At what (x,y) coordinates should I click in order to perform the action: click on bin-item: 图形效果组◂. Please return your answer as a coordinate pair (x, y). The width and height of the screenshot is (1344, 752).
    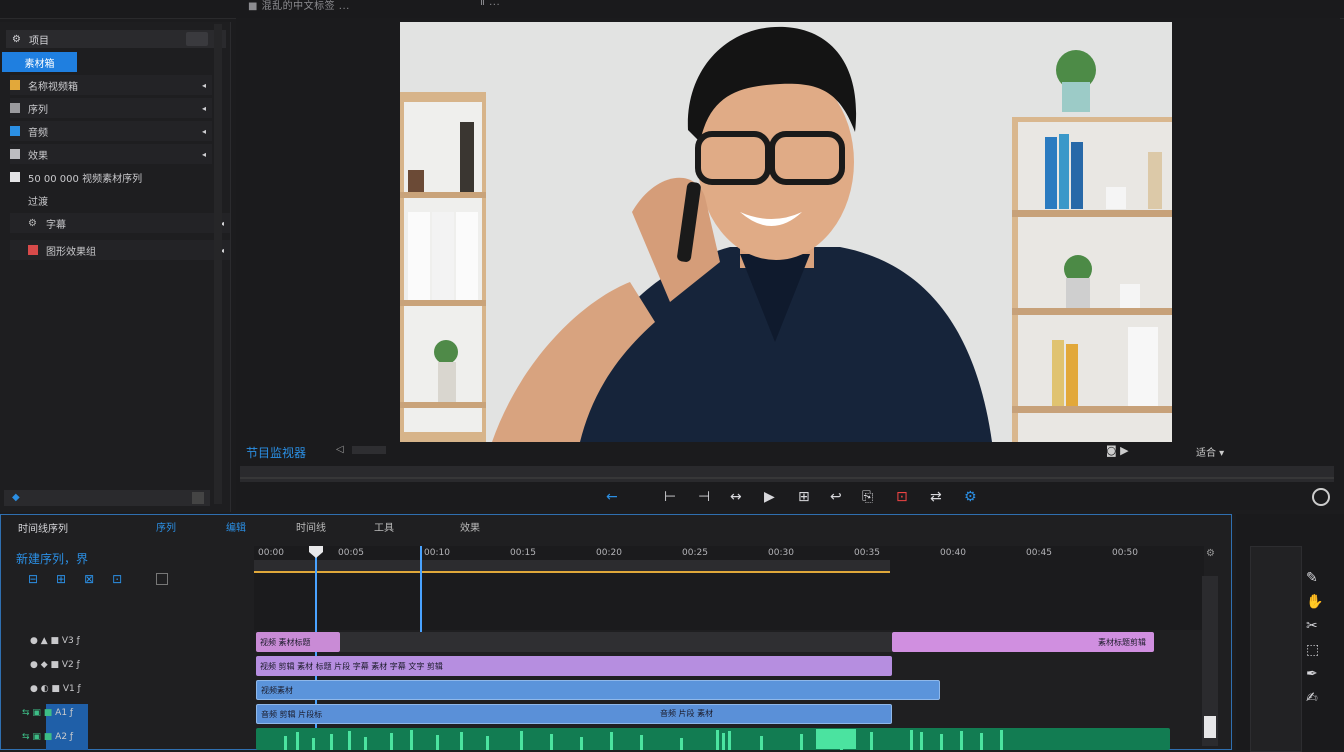
    Looking at the image, I should click on (120, 250).